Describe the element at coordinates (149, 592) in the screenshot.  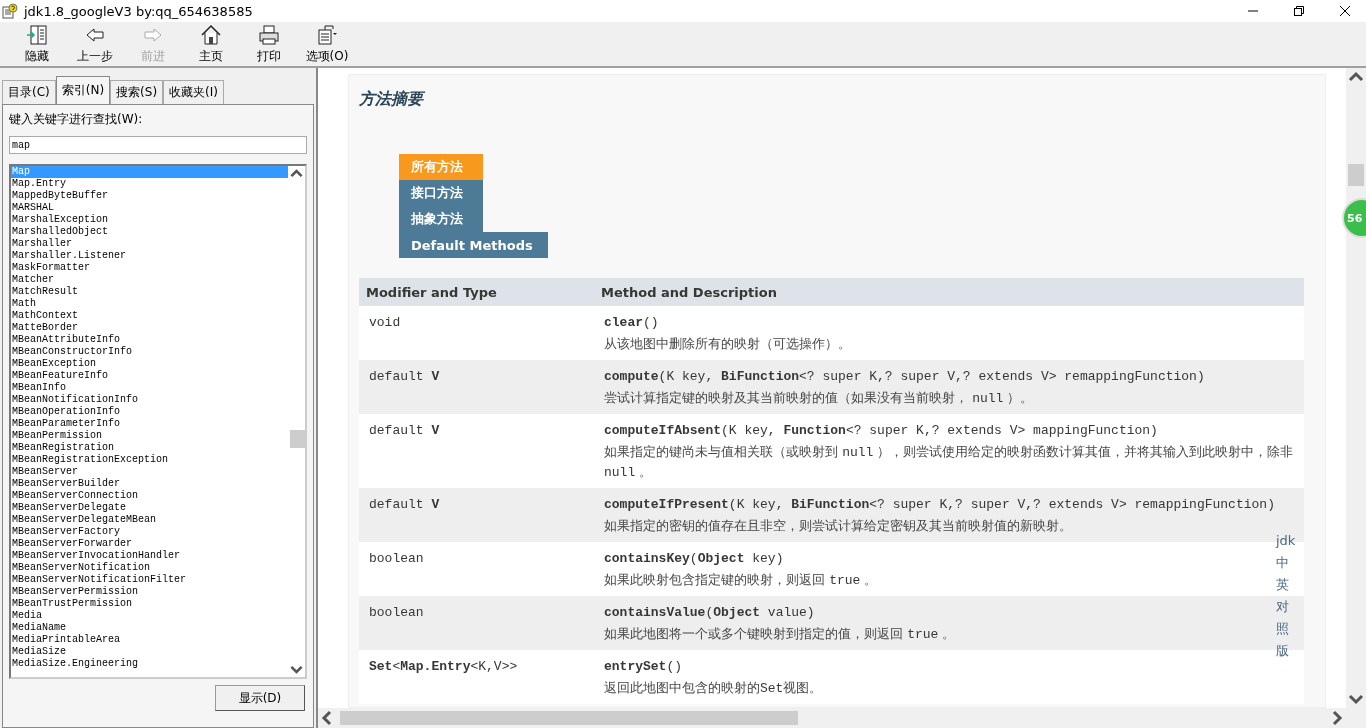
I see `index-item: MBeanServerPermission` at that location.